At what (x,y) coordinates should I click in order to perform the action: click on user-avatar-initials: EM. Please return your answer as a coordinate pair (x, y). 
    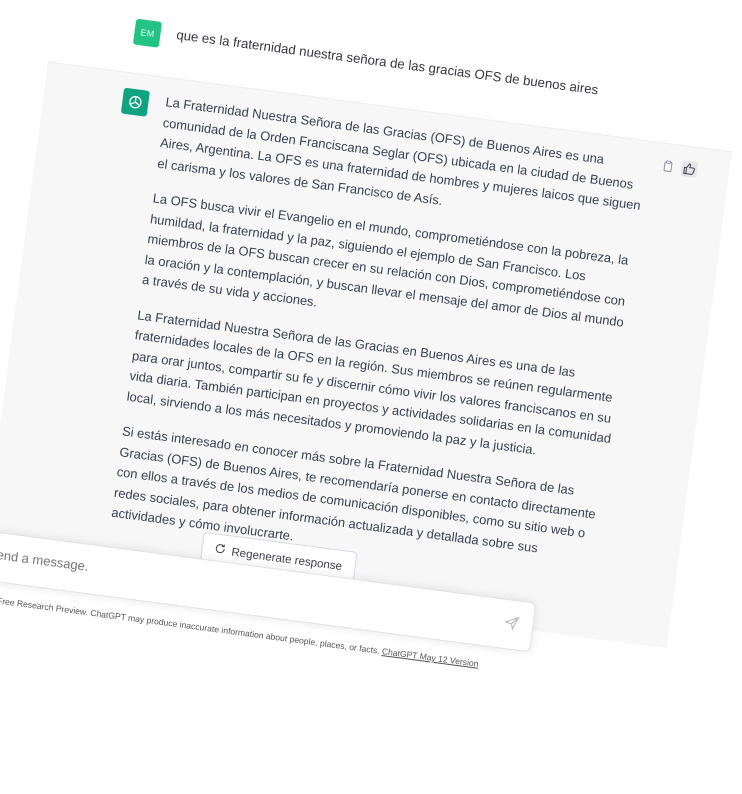
    Looking at the image, I should click on (147, 33).